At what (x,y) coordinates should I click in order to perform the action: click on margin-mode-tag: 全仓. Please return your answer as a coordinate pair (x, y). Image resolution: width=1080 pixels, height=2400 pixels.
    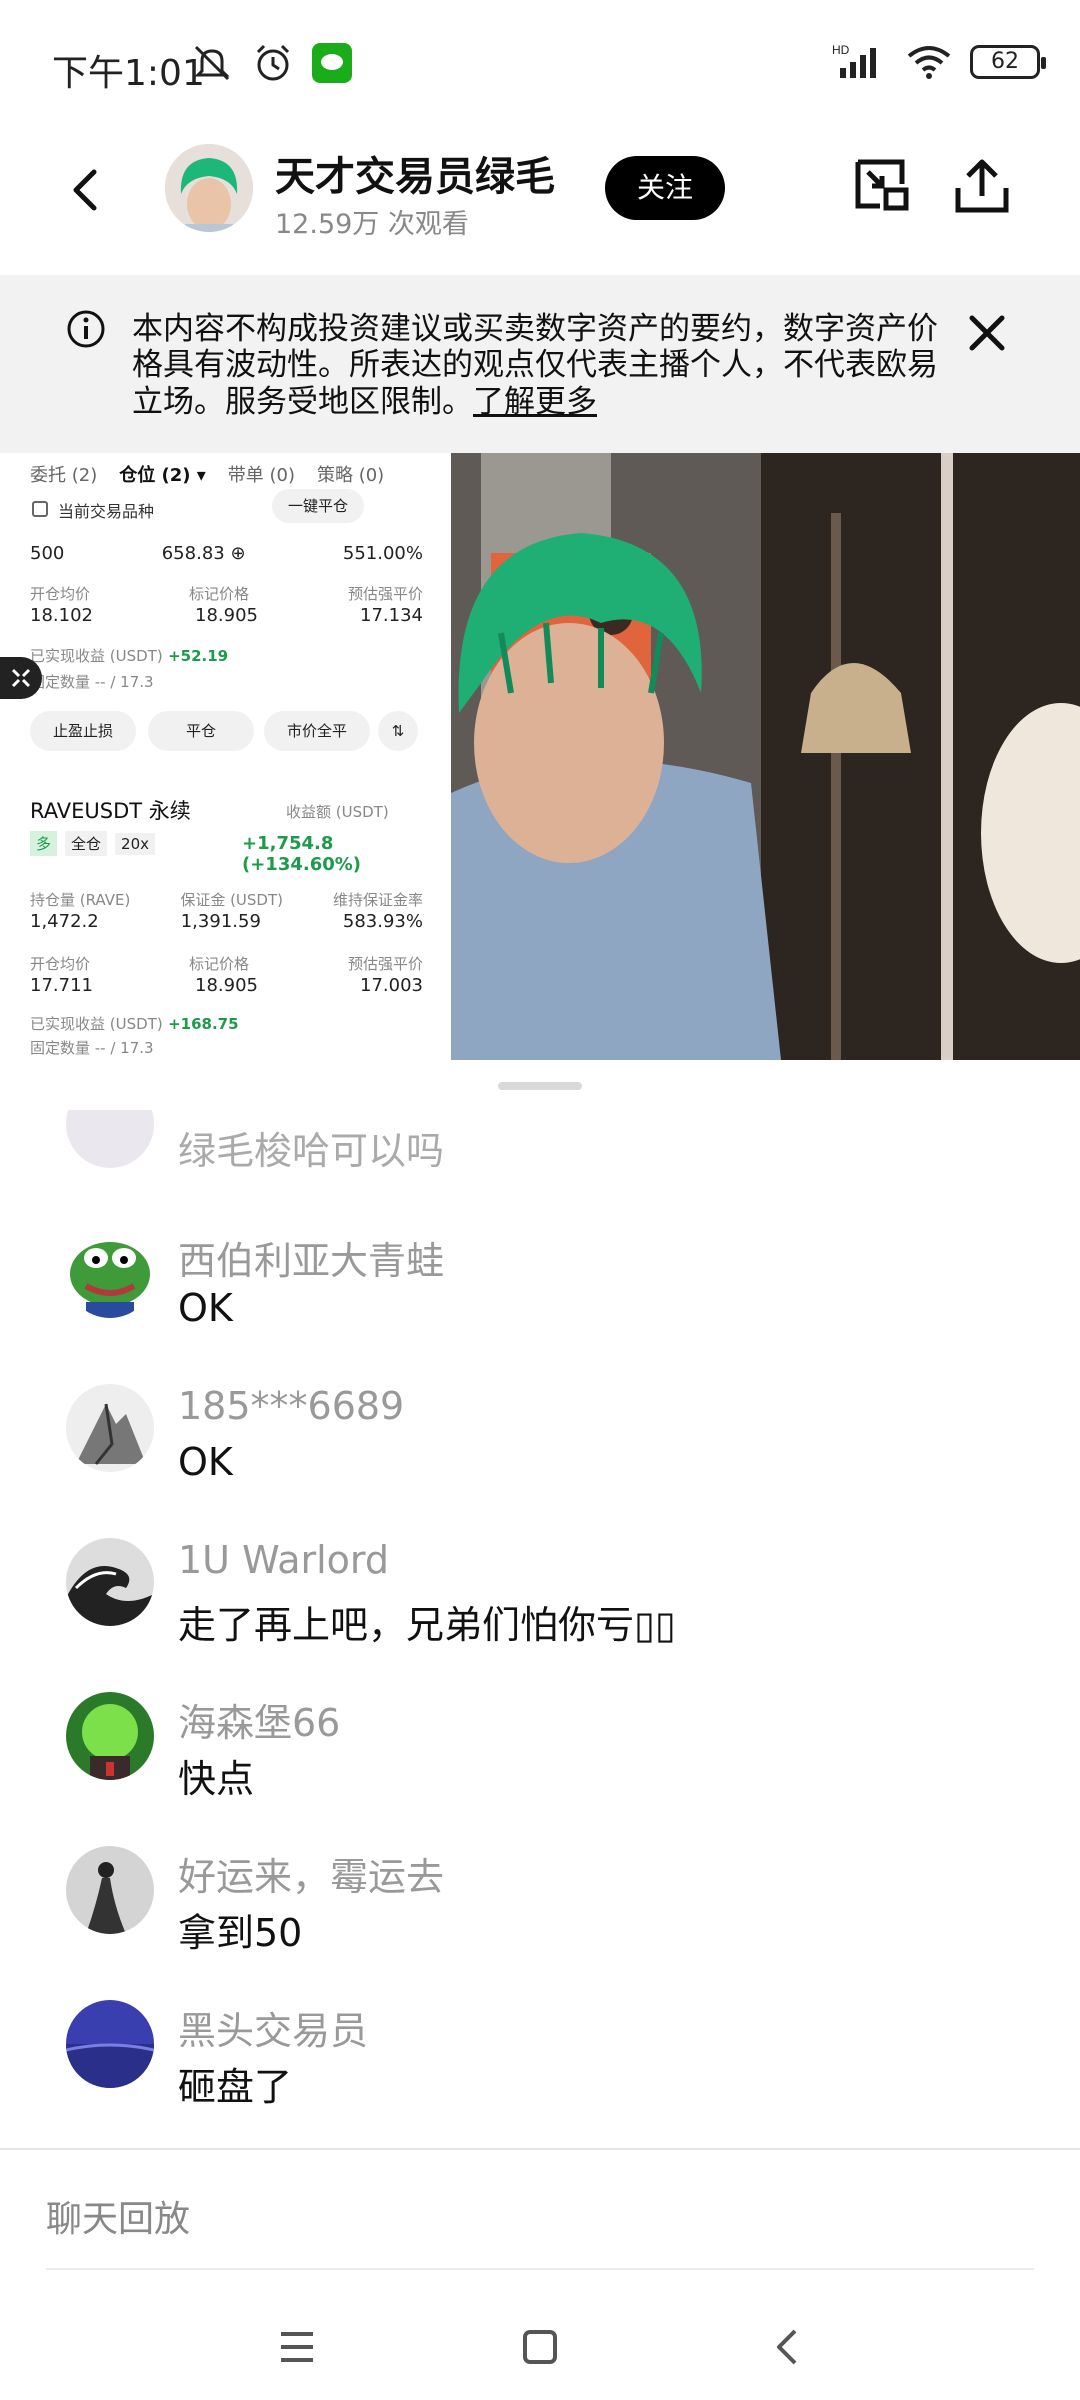
    Looking at the image, I should click on (86, 843).